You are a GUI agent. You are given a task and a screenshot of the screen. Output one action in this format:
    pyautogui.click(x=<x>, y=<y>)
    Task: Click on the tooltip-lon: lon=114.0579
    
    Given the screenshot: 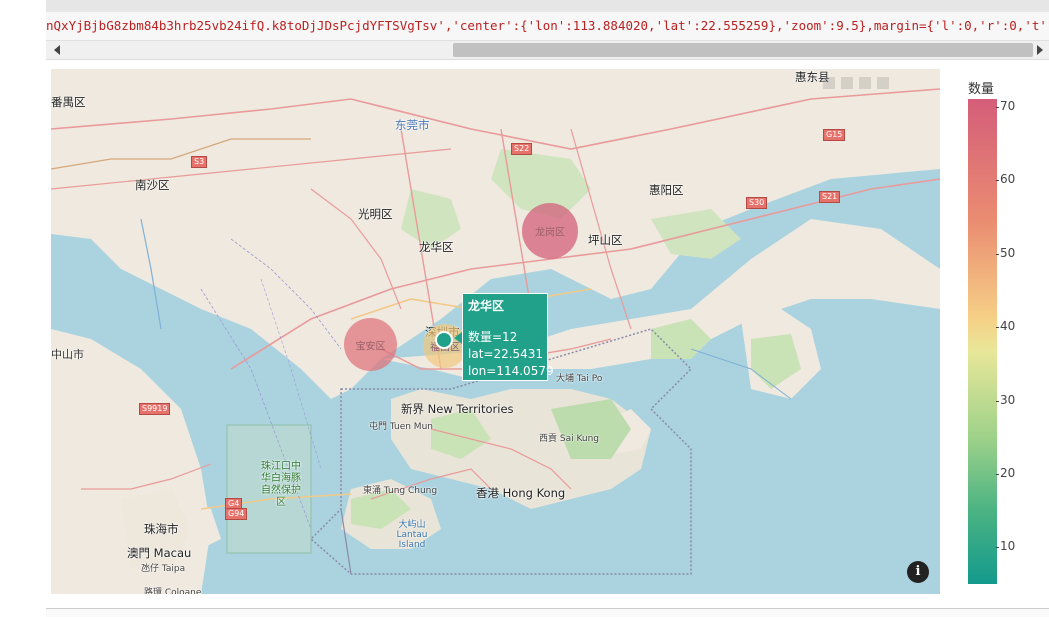 What is the action you would take?
    pyautogui.click(x=511, y=371)
    